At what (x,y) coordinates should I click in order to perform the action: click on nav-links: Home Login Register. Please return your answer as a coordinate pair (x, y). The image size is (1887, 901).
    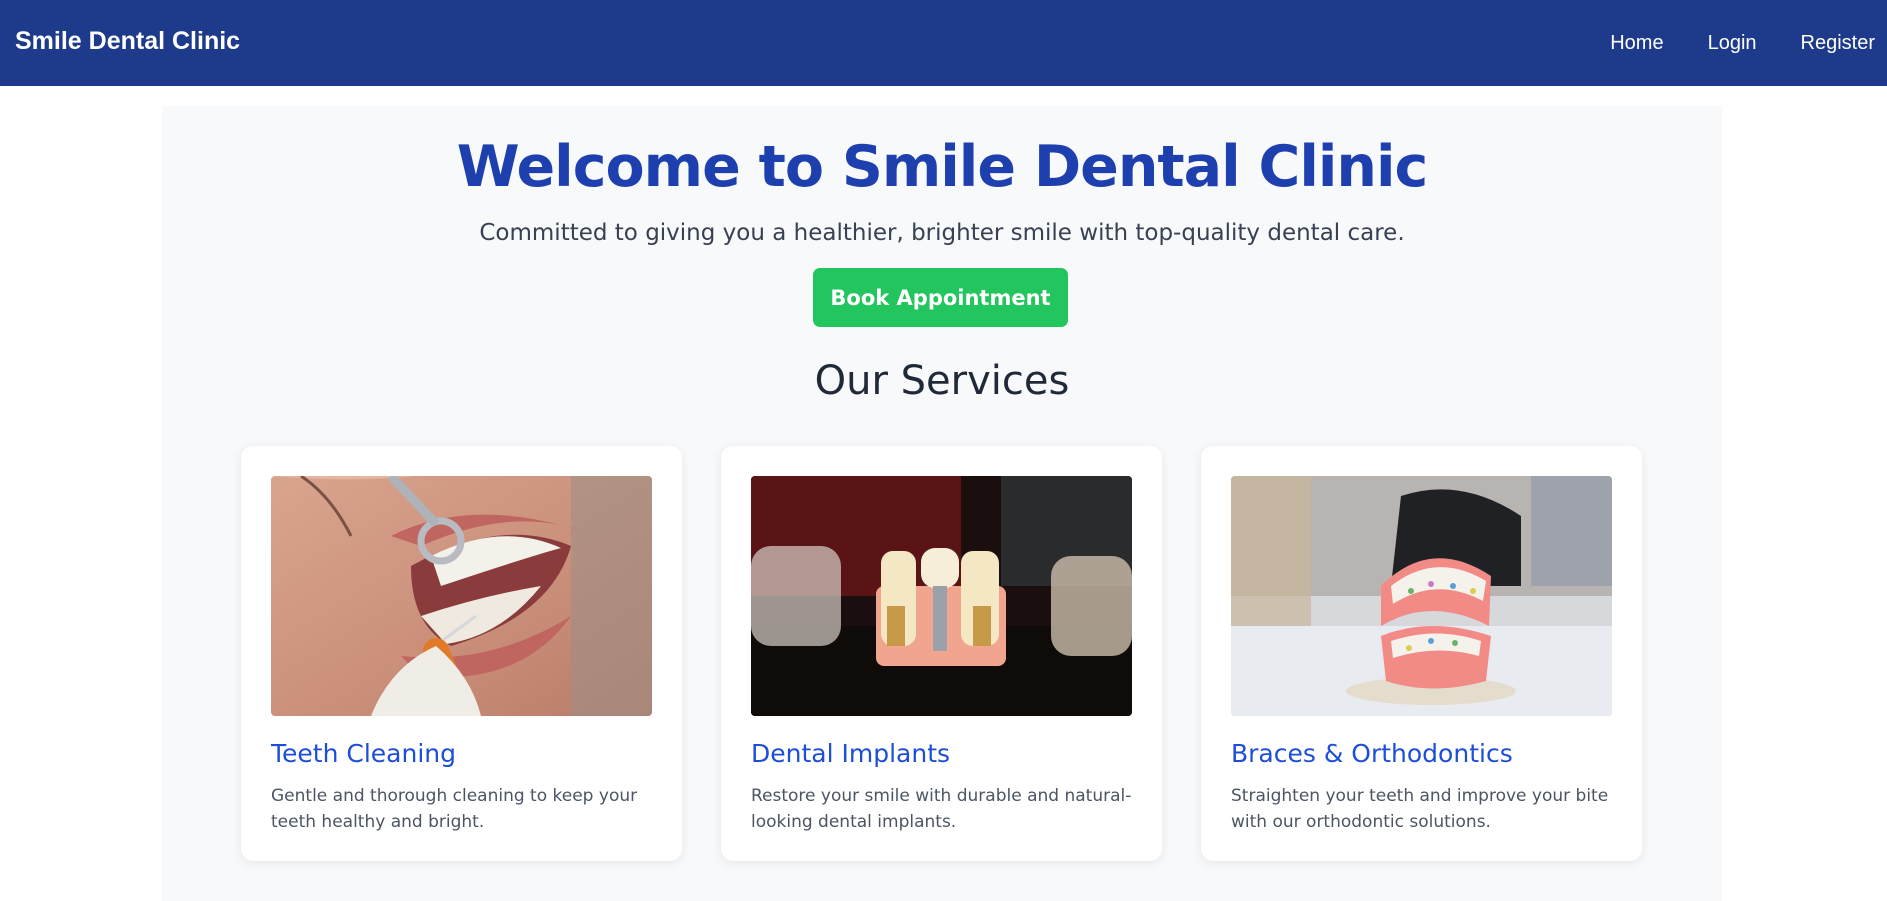
    Looking at the image, I should click on (1720, 43).